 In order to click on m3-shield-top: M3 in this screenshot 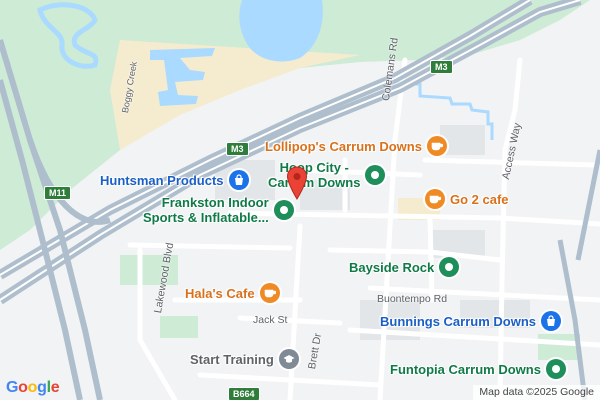, I will do `click(441, 67)`.